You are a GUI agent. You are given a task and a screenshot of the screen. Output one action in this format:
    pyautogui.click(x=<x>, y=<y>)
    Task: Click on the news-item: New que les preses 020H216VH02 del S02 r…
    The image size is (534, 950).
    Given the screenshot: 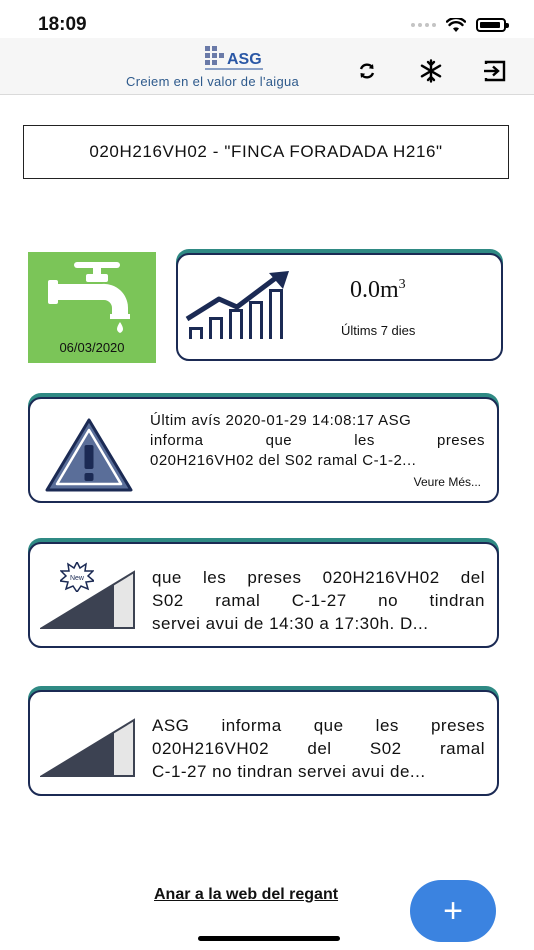 What is the action you would take?
    pyautogui.click(x=263, y=595)
    